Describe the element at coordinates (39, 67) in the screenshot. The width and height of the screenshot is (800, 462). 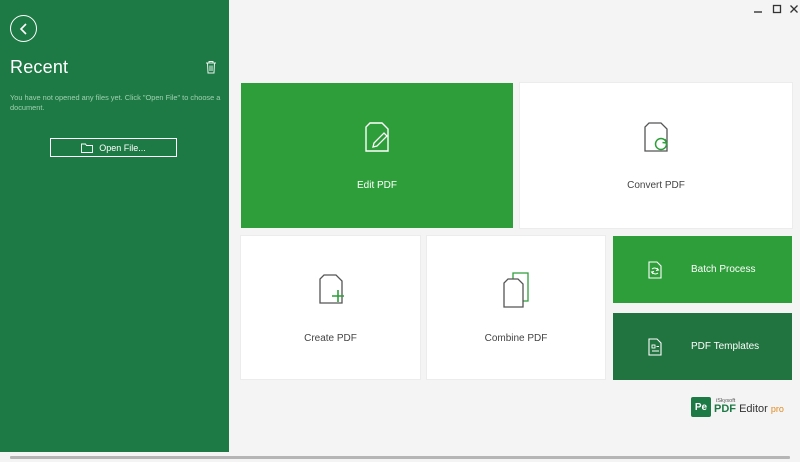
I see `recent-title: Recent` at that location.